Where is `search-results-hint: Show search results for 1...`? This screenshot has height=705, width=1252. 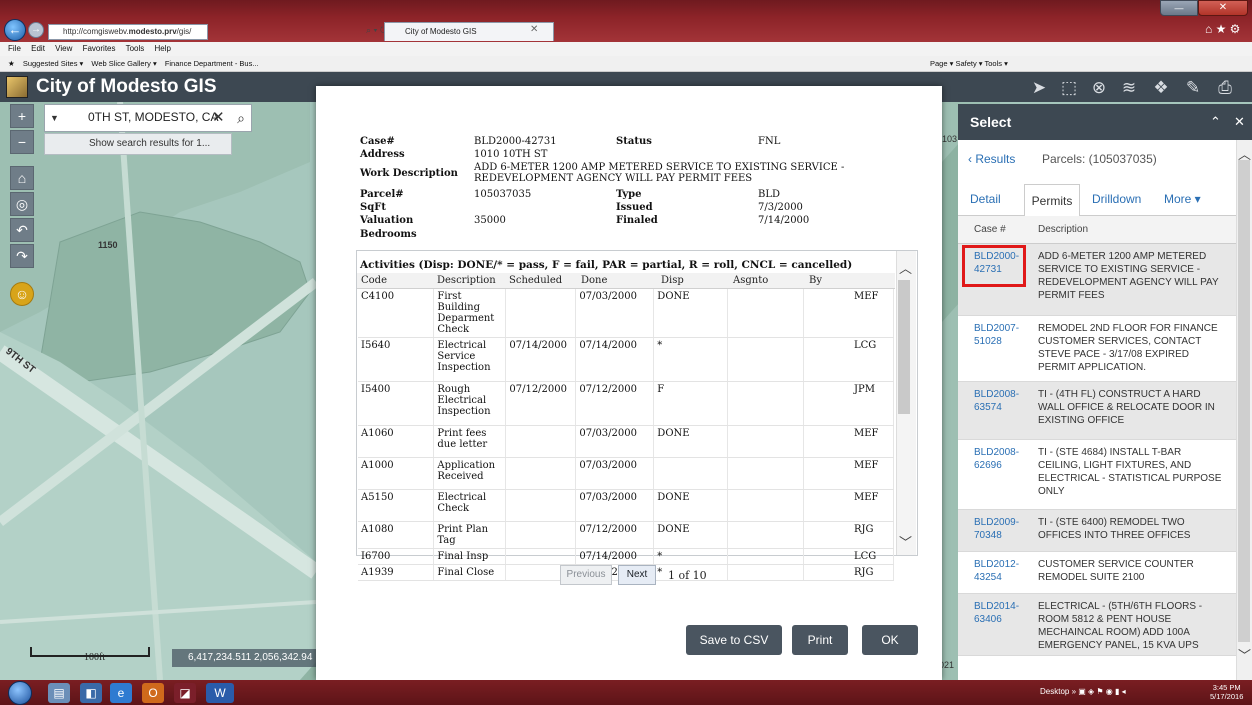 search-results-hint: Show search results for 1... is located at coordinates (138, 144).